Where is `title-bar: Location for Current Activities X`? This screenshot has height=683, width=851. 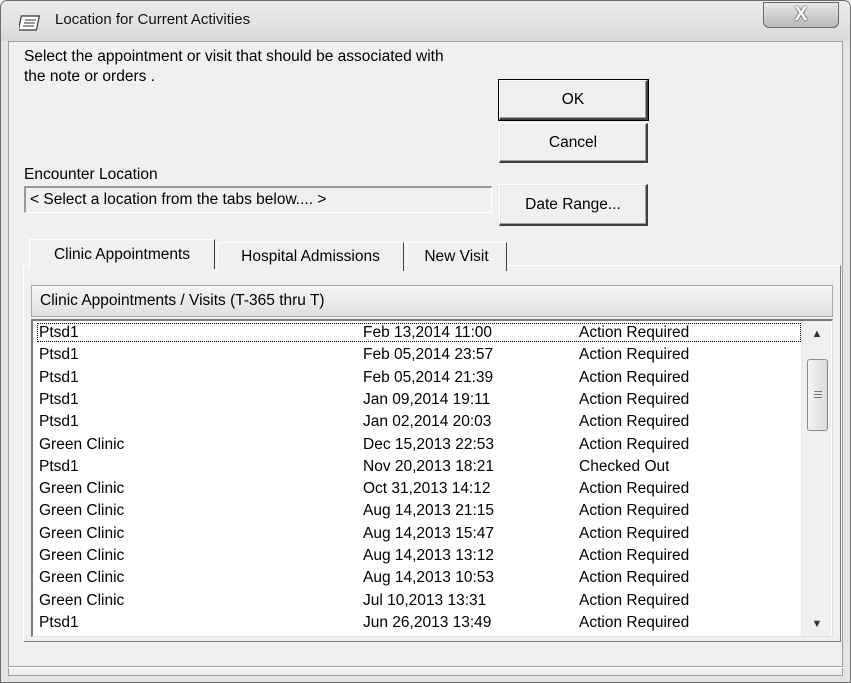
title-bar: Location for Current Activities X is located at coordinates (425, 21).